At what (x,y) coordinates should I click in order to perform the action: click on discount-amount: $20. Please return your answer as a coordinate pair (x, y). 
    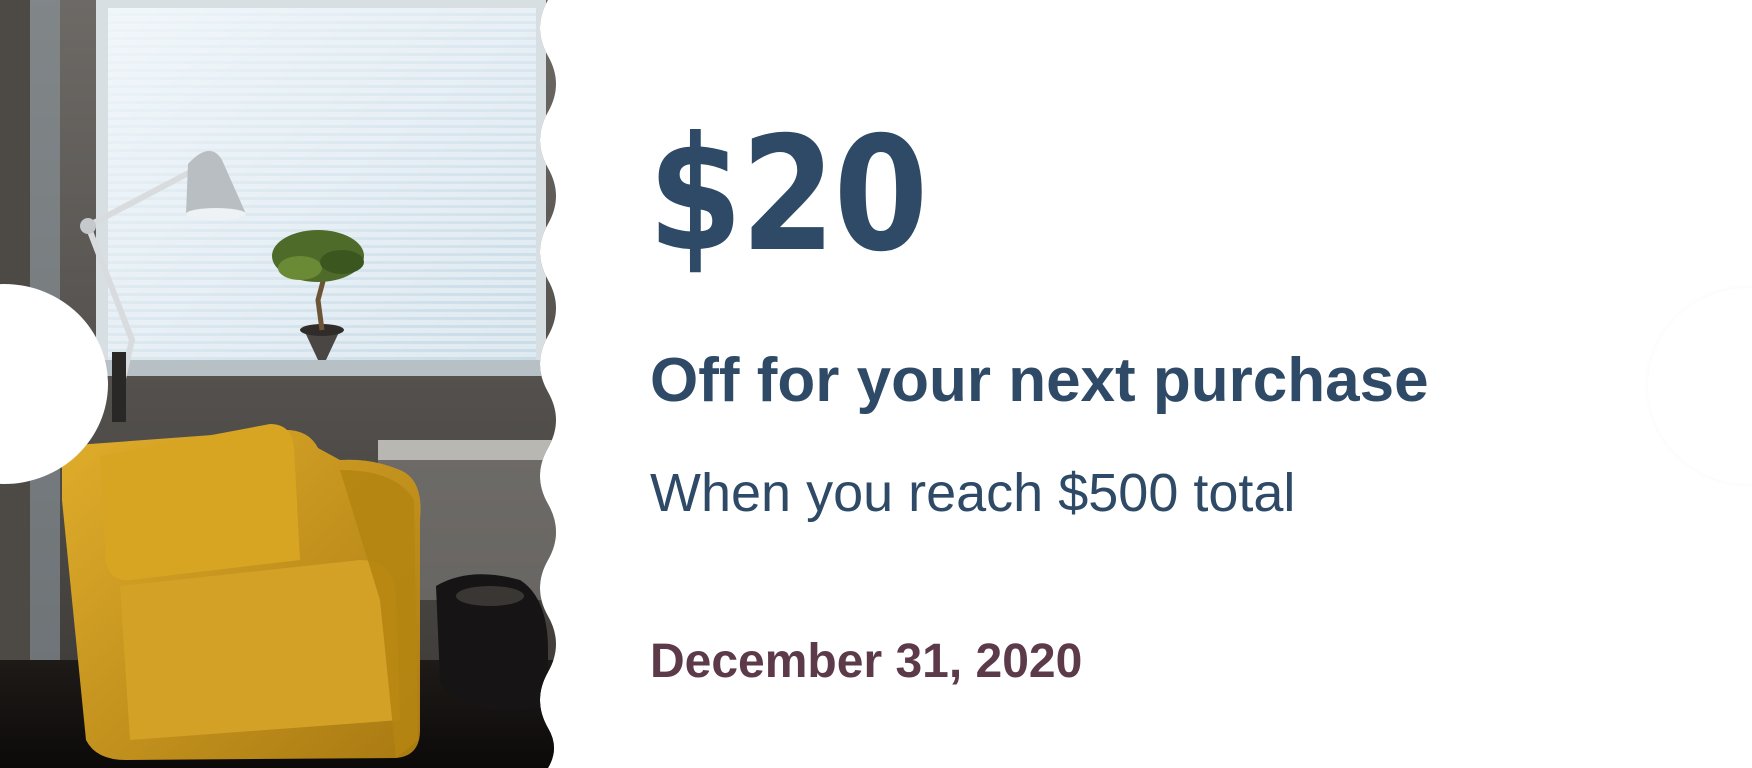
    Looking at the image, I should click on (788, 195).